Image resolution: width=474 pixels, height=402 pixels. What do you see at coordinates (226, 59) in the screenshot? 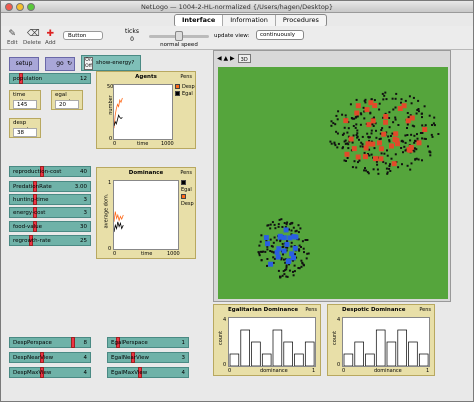
I see `view-arrows-icon: ◀ ▲ ▶` at bounding box center [226, 59].